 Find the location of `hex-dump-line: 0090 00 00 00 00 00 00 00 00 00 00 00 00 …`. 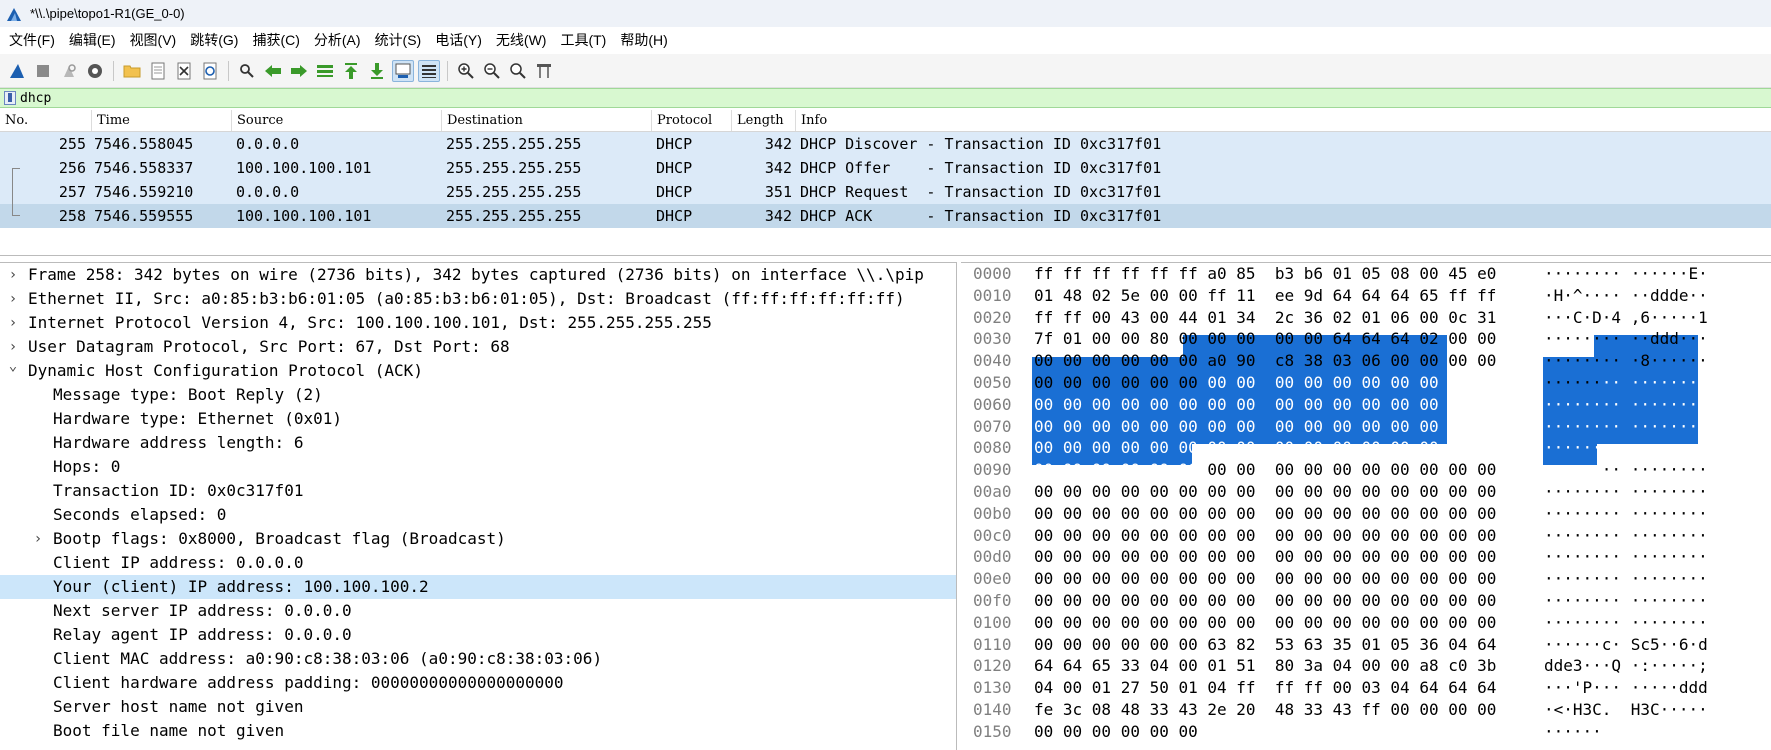

hex-dump-line: 0090 00 00 00 00 00 00 00 00 00 00 00 00 … is located at coordinates (1366, 470).